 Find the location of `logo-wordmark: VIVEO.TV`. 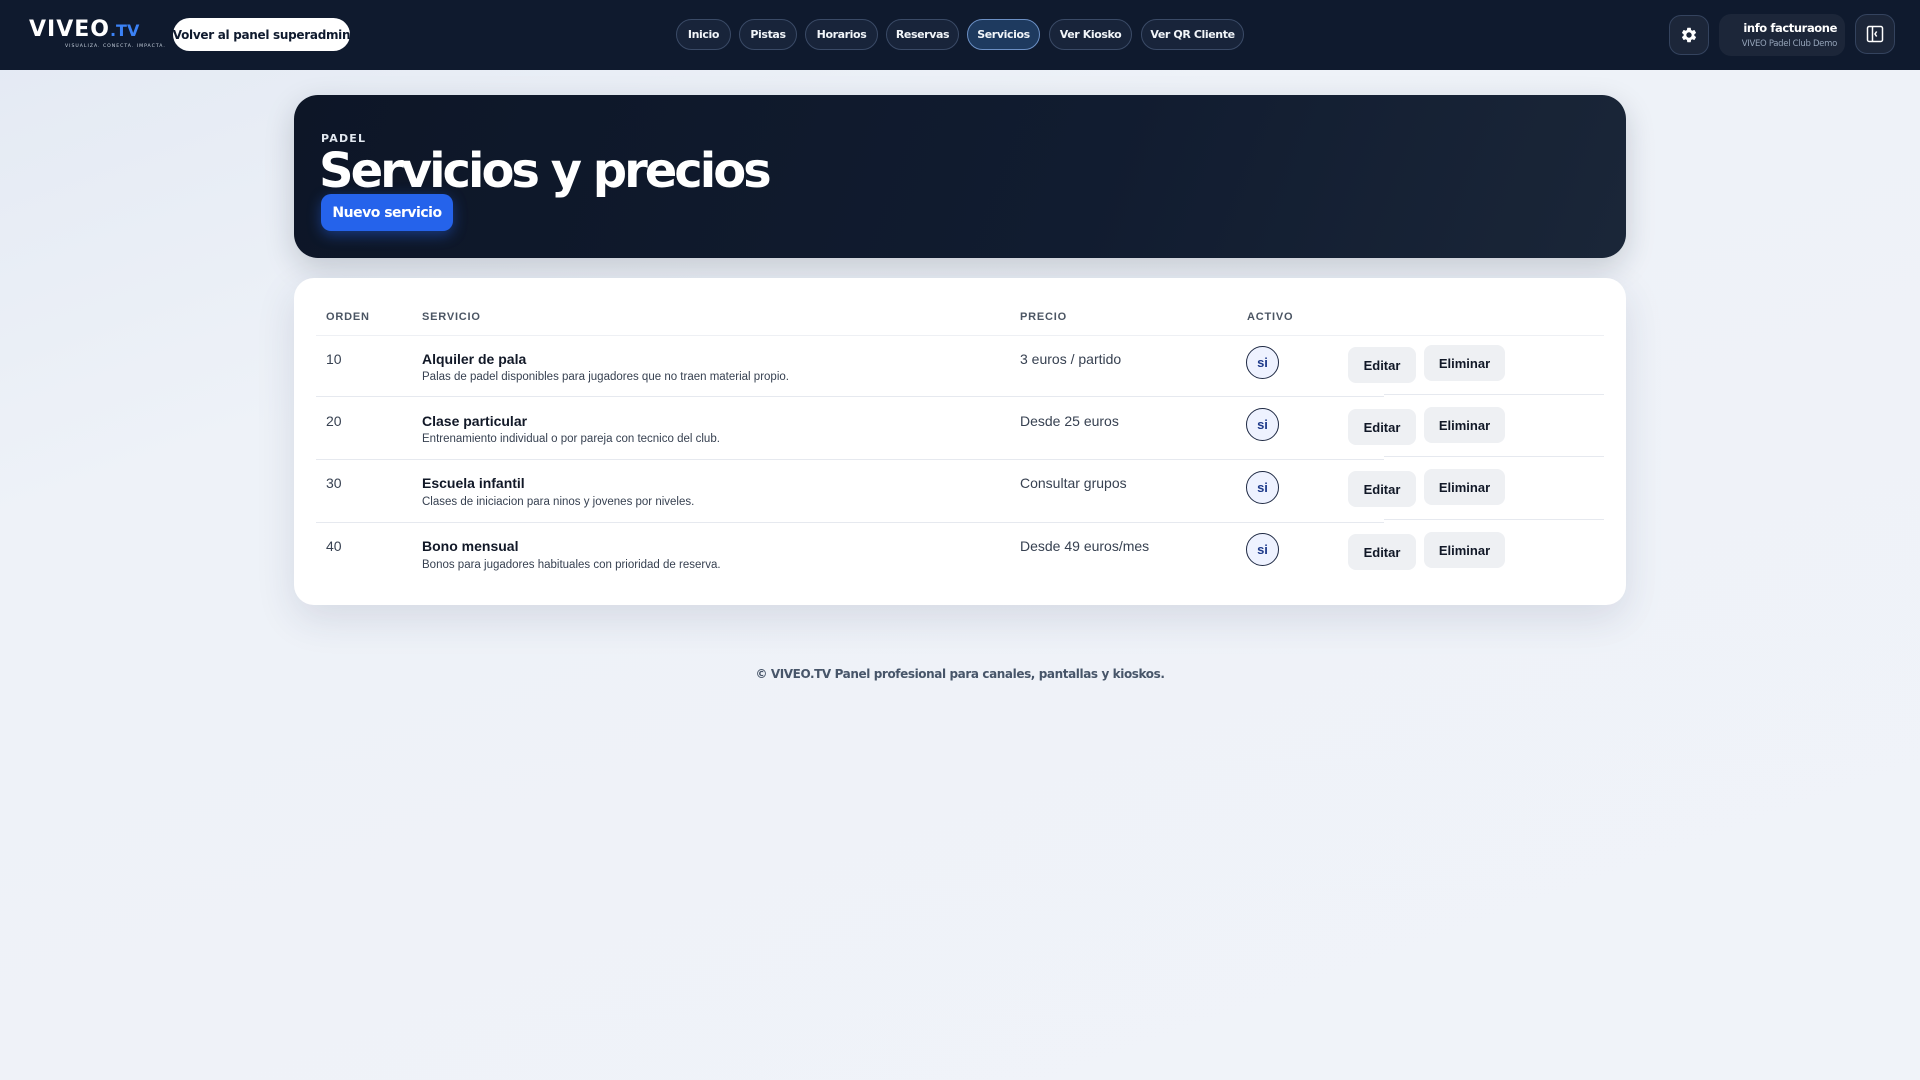

logo-wordmark: VIVEO.TV is located at coordinates (95, 30).